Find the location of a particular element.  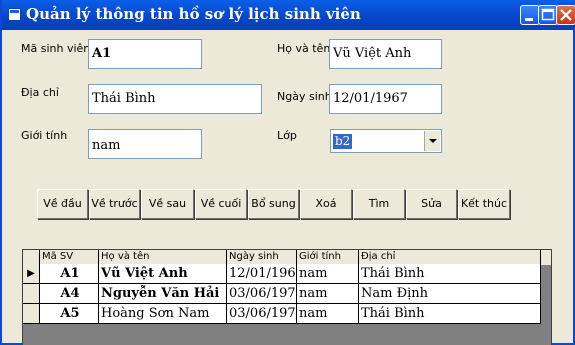

chevron-down-icon is located at coordinates (432, 141).